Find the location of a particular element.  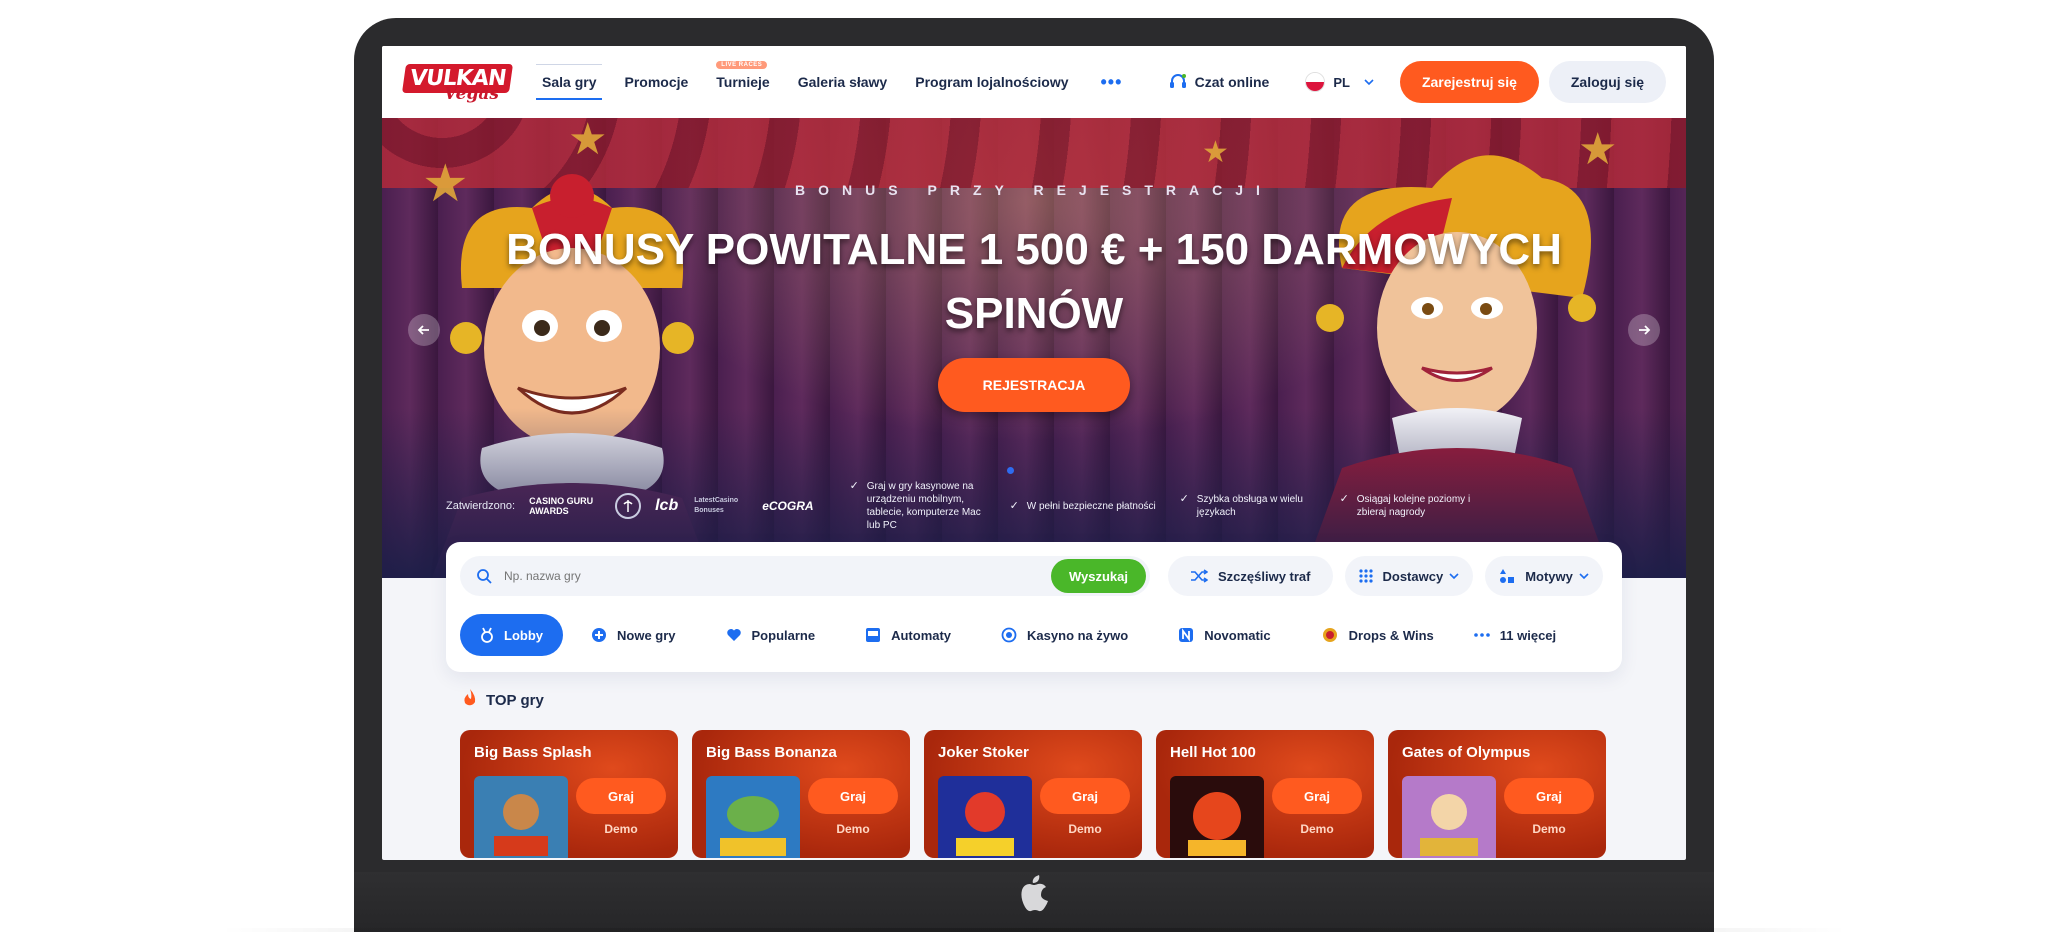

hero-prev-button is located at coordinates (424, 330).